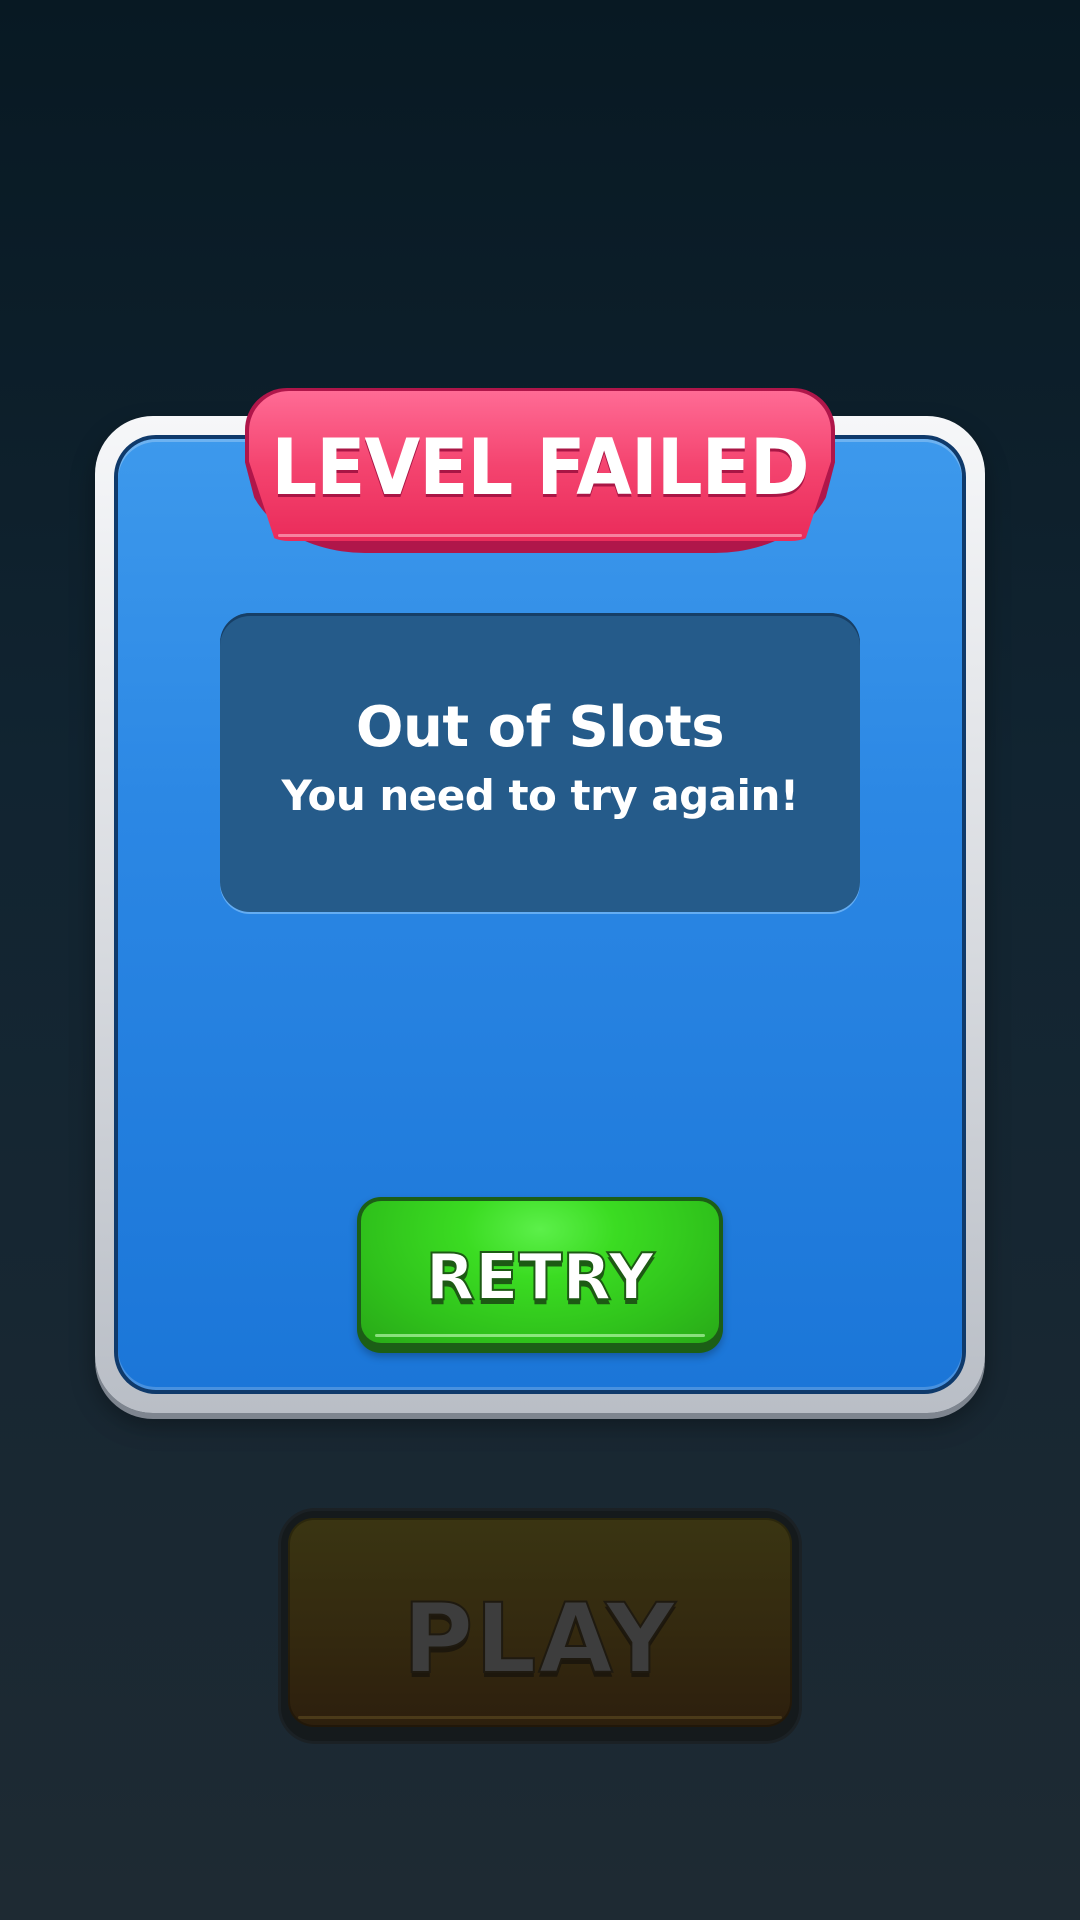 Image resolution: width=1080 pixels, height=1920 pixels. I want to click on message-subtitle: You need to try again!, so click(540, 795).